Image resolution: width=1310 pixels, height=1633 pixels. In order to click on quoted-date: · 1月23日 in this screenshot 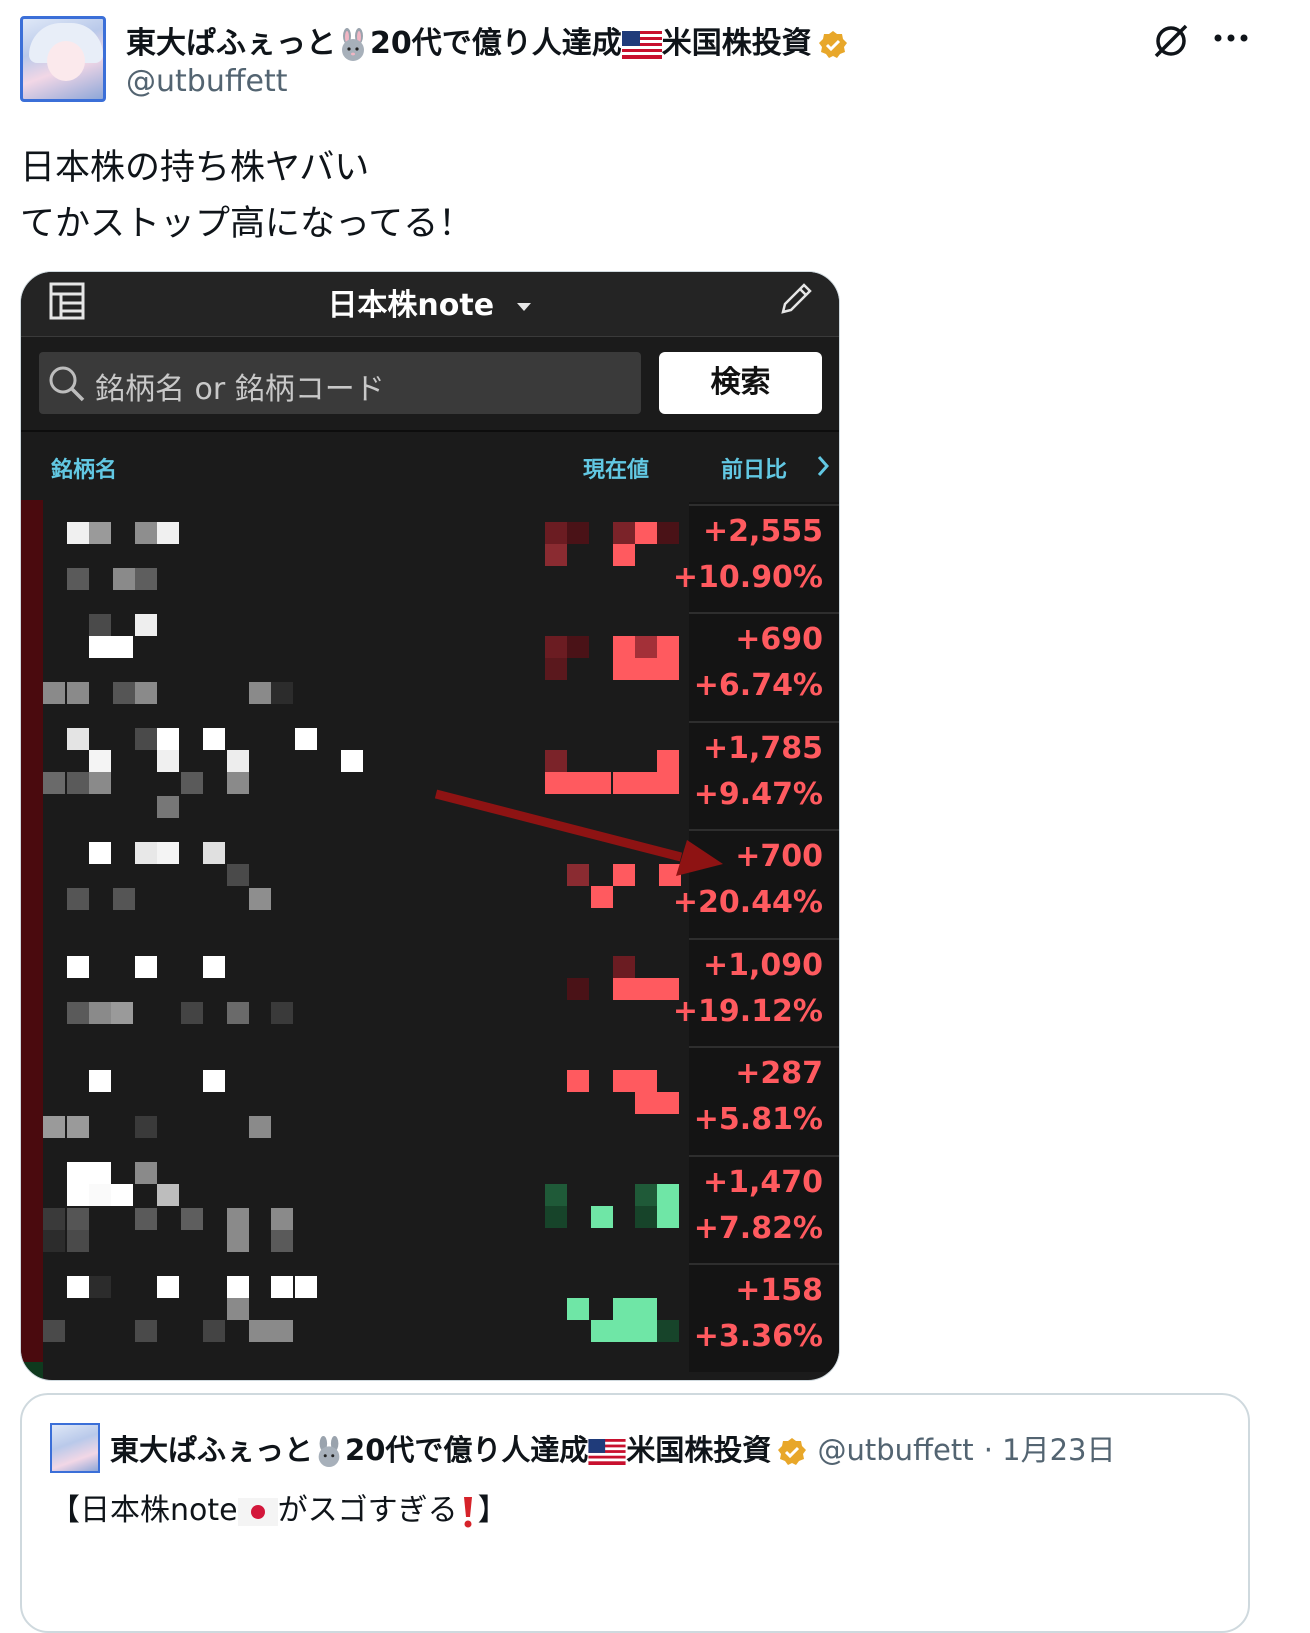, I will do `click(1050, 1450)`.